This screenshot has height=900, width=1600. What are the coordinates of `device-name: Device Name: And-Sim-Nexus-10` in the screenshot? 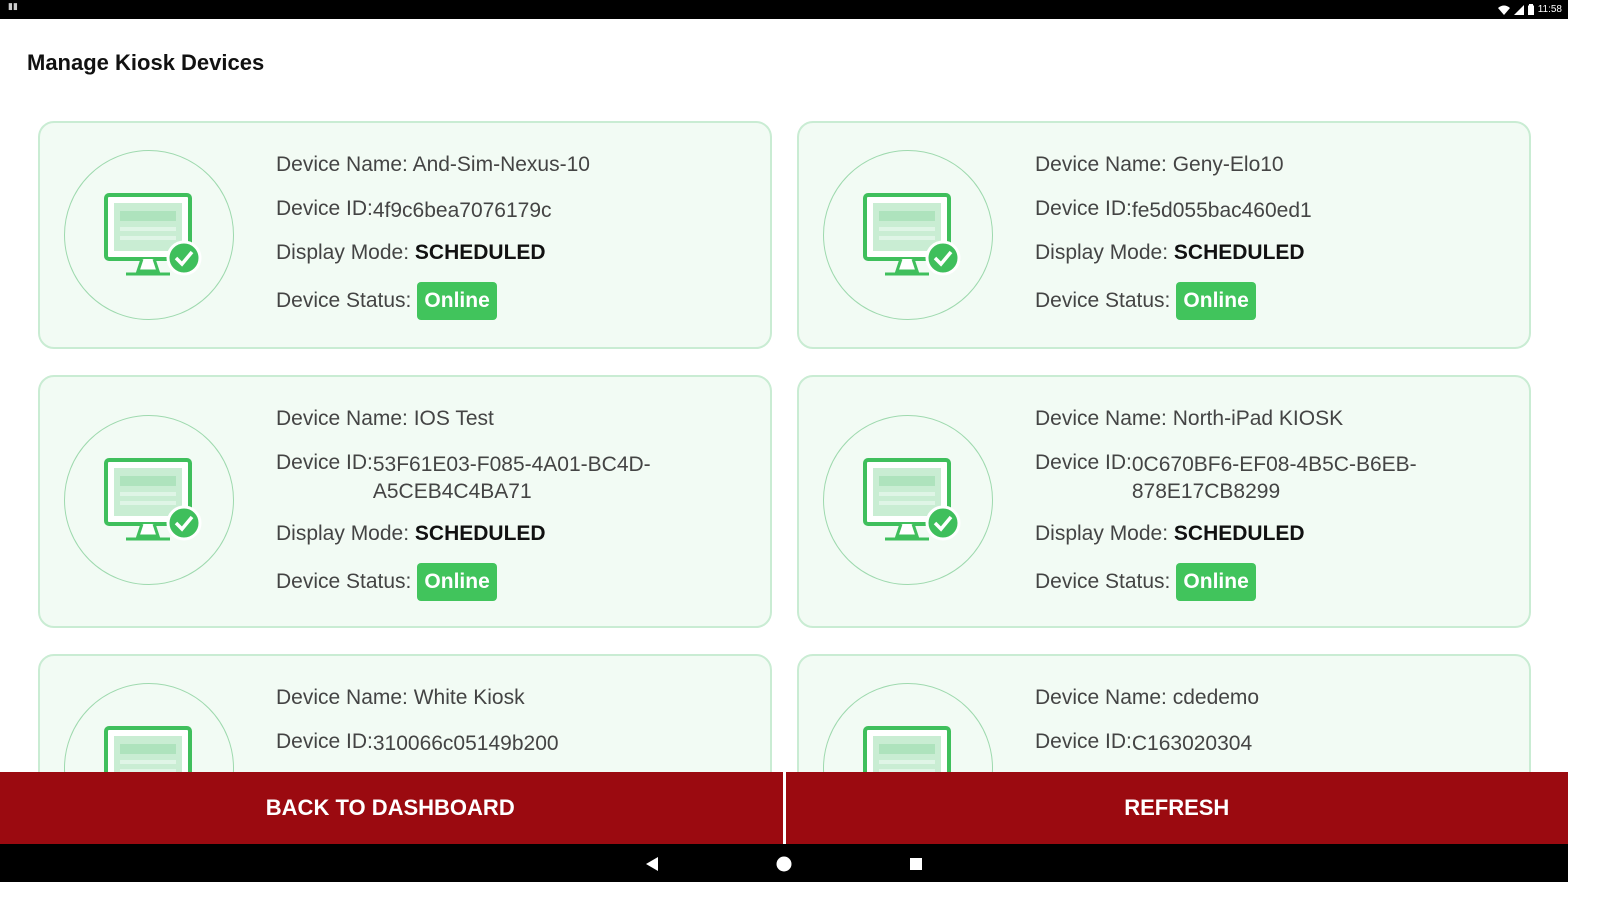 It's located at (433, 164).